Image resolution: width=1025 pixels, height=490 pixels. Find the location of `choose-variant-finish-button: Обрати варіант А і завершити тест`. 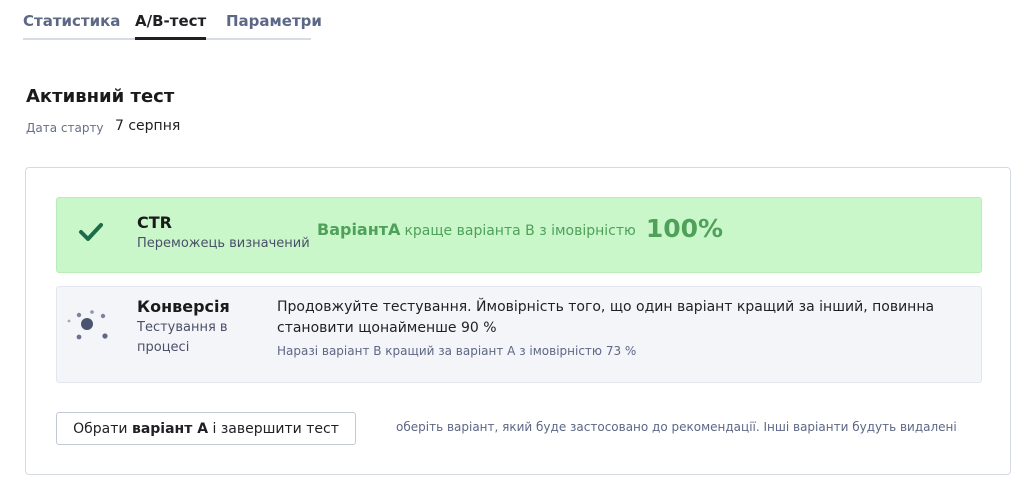

choose-variant-finish-button: Обрати варіант А і завершити тест is located at coordinates (206, 428).